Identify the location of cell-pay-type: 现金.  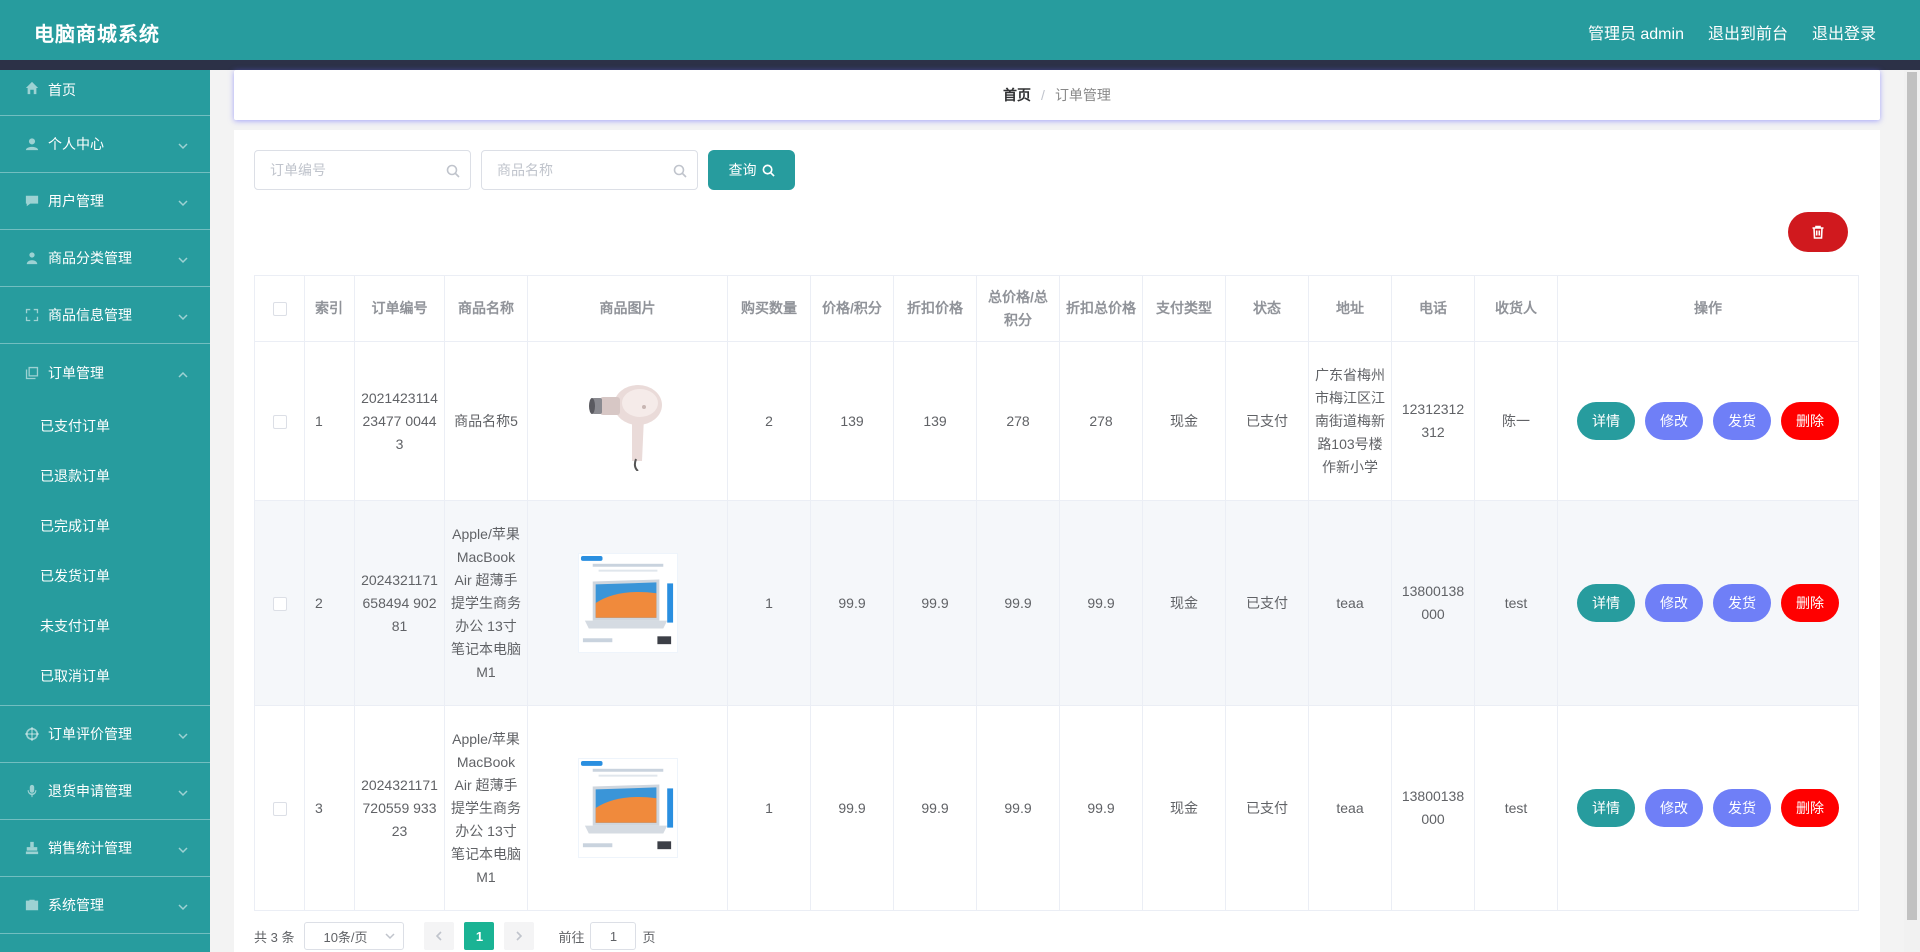
(1184, 421).